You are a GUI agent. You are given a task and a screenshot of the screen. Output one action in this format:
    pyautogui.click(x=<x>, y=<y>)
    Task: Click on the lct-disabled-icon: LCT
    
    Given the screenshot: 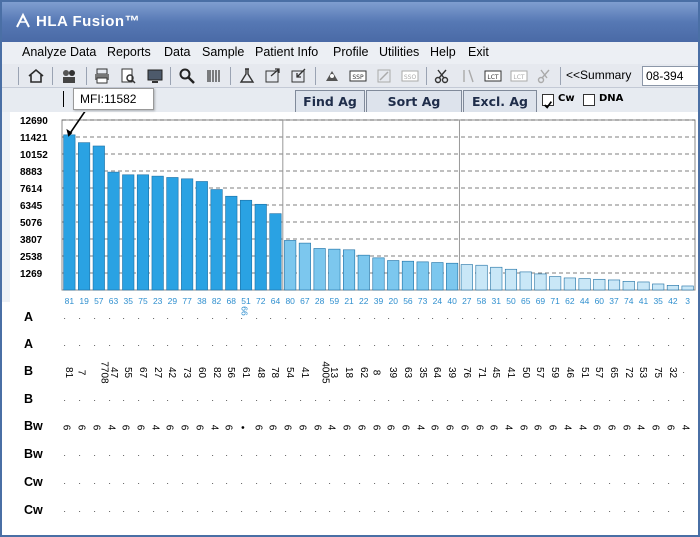 What is the action you would take?
    pyautogui.click(x=519, y=76)
    